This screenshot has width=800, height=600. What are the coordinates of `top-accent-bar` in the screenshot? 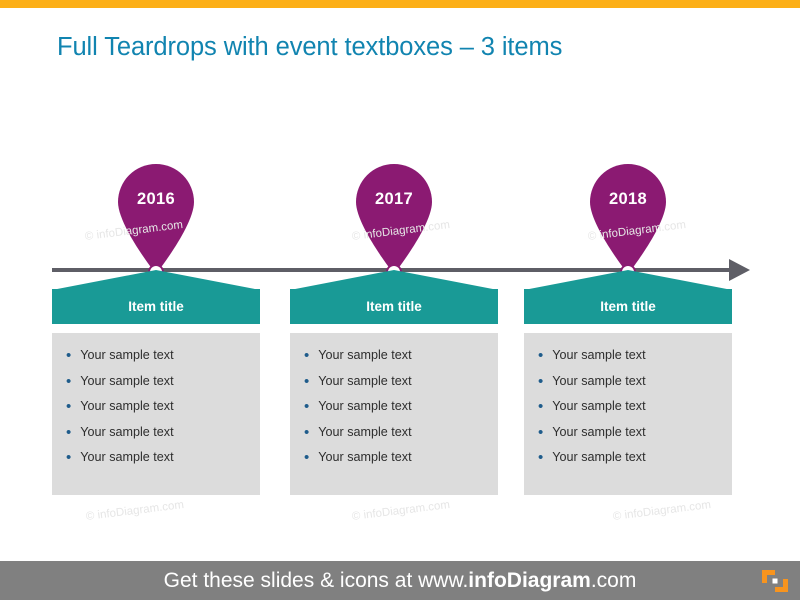 It's located at (400, 4).